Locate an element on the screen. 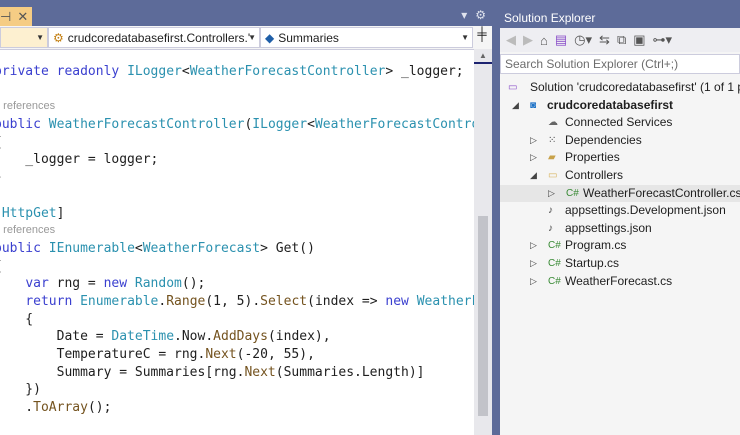 The width and height of the screenshot is (740, 435). class-icon: ⚙ is located at coordinates (58, 37).